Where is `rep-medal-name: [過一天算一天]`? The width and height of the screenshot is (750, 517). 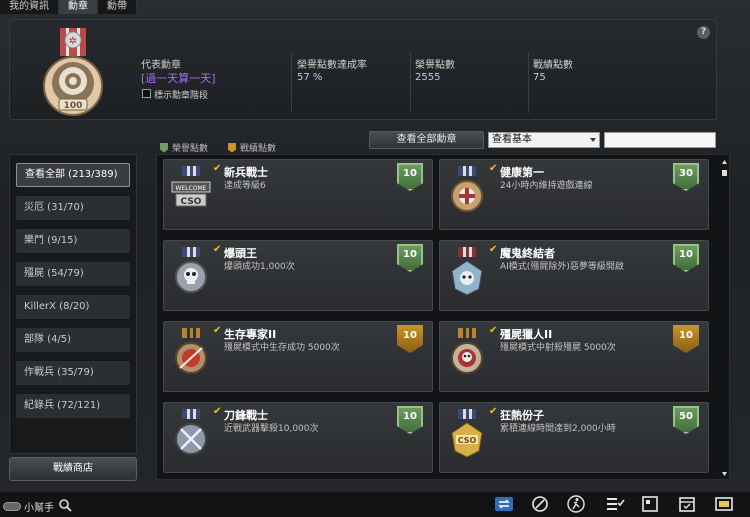 rep-medal-name: [過一天算一天] is located at coordinates (178, 78).